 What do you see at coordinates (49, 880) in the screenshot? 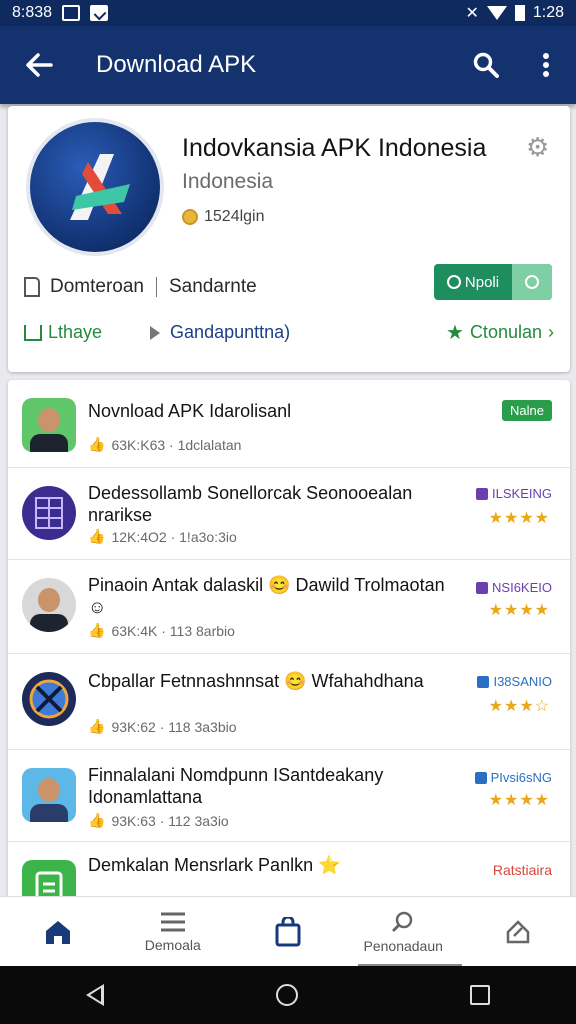
I see `document-app-icon` at bounding box center [49, 880].